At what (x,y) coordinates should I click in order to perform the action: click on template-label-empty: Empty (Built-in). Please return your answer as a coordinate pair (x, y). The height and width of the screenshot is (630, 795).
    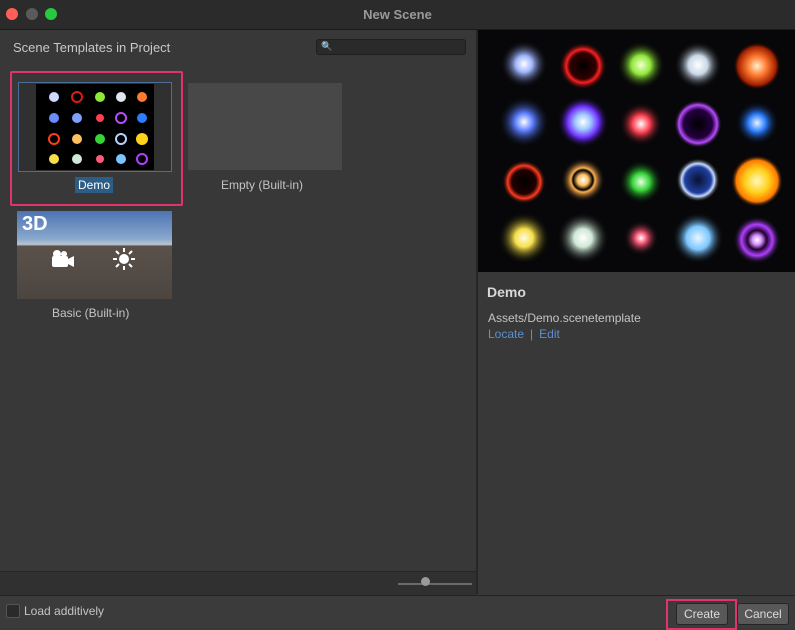
    Looking at the image, I should click on (262, 185).